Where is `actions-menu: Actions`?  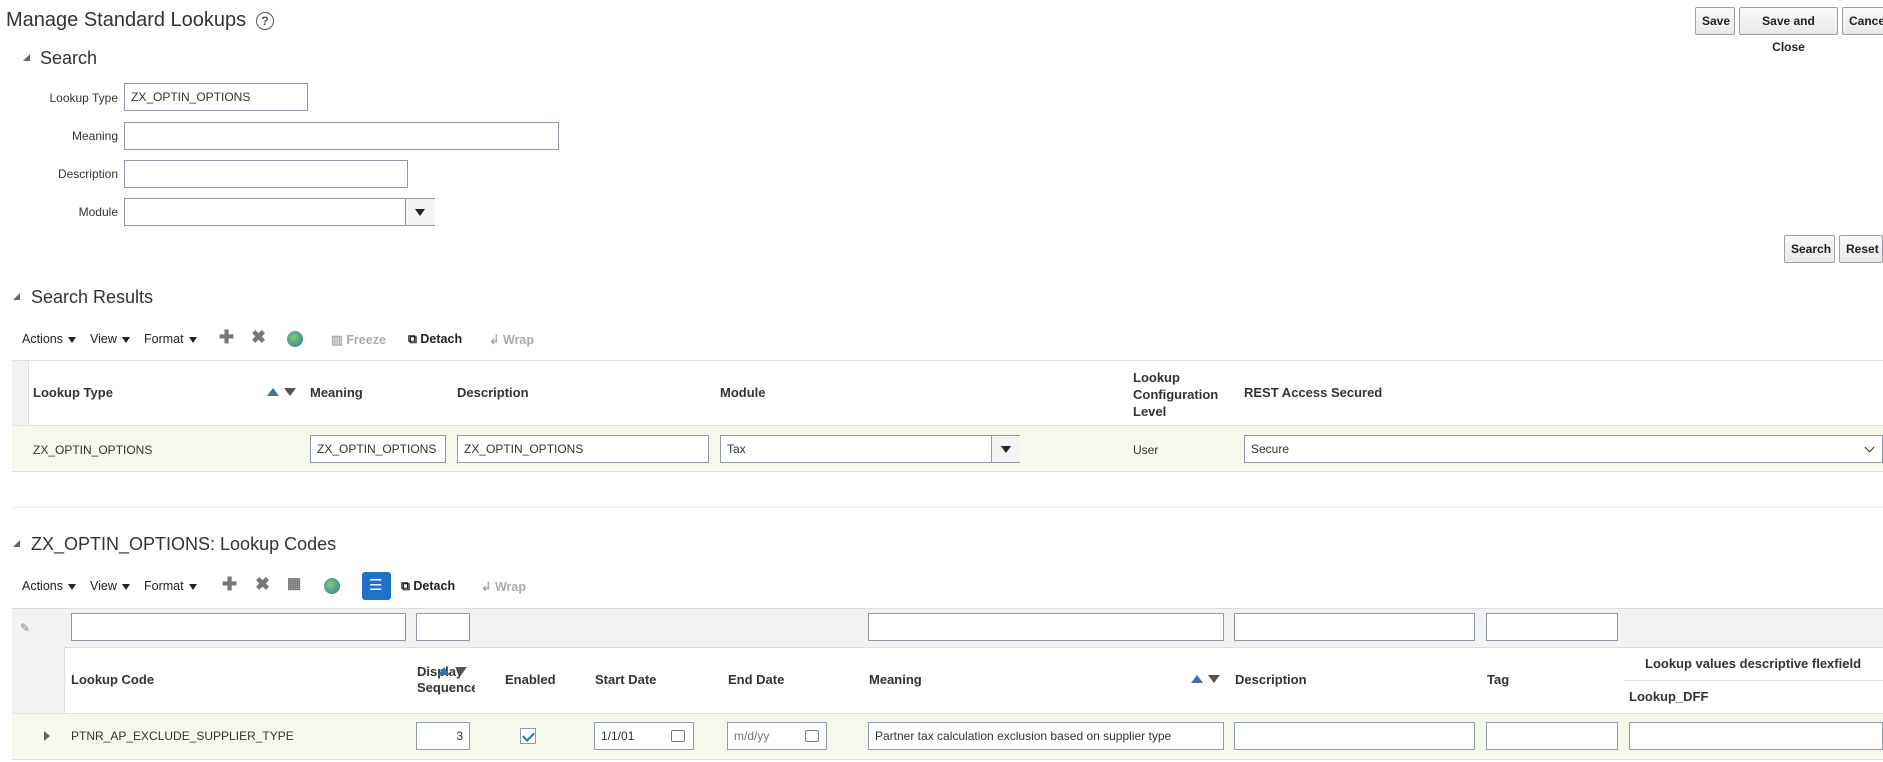 actions-menu: Actions is located at coordinates (49, 339).